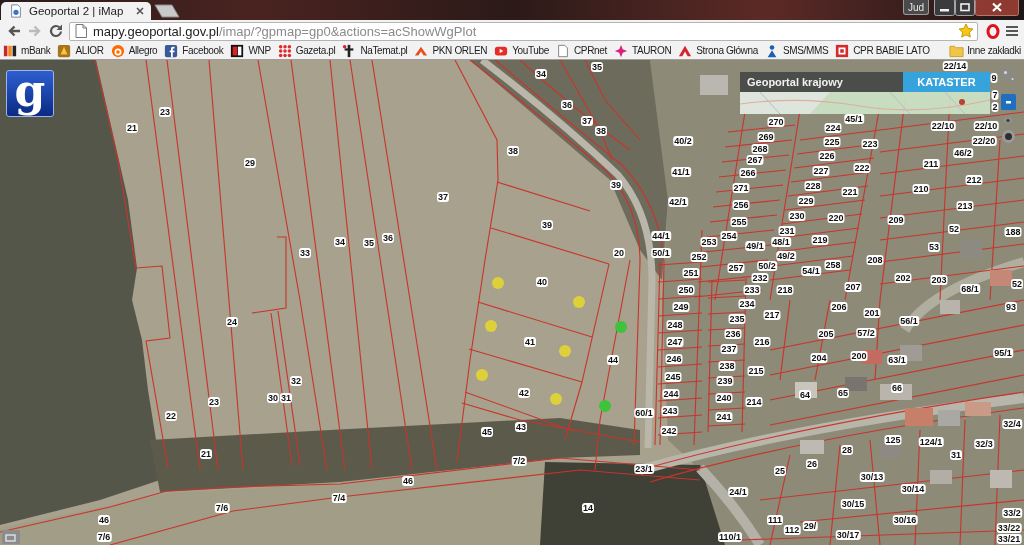  I want to click on bookmark-link: TAURON, so click(642, 50).